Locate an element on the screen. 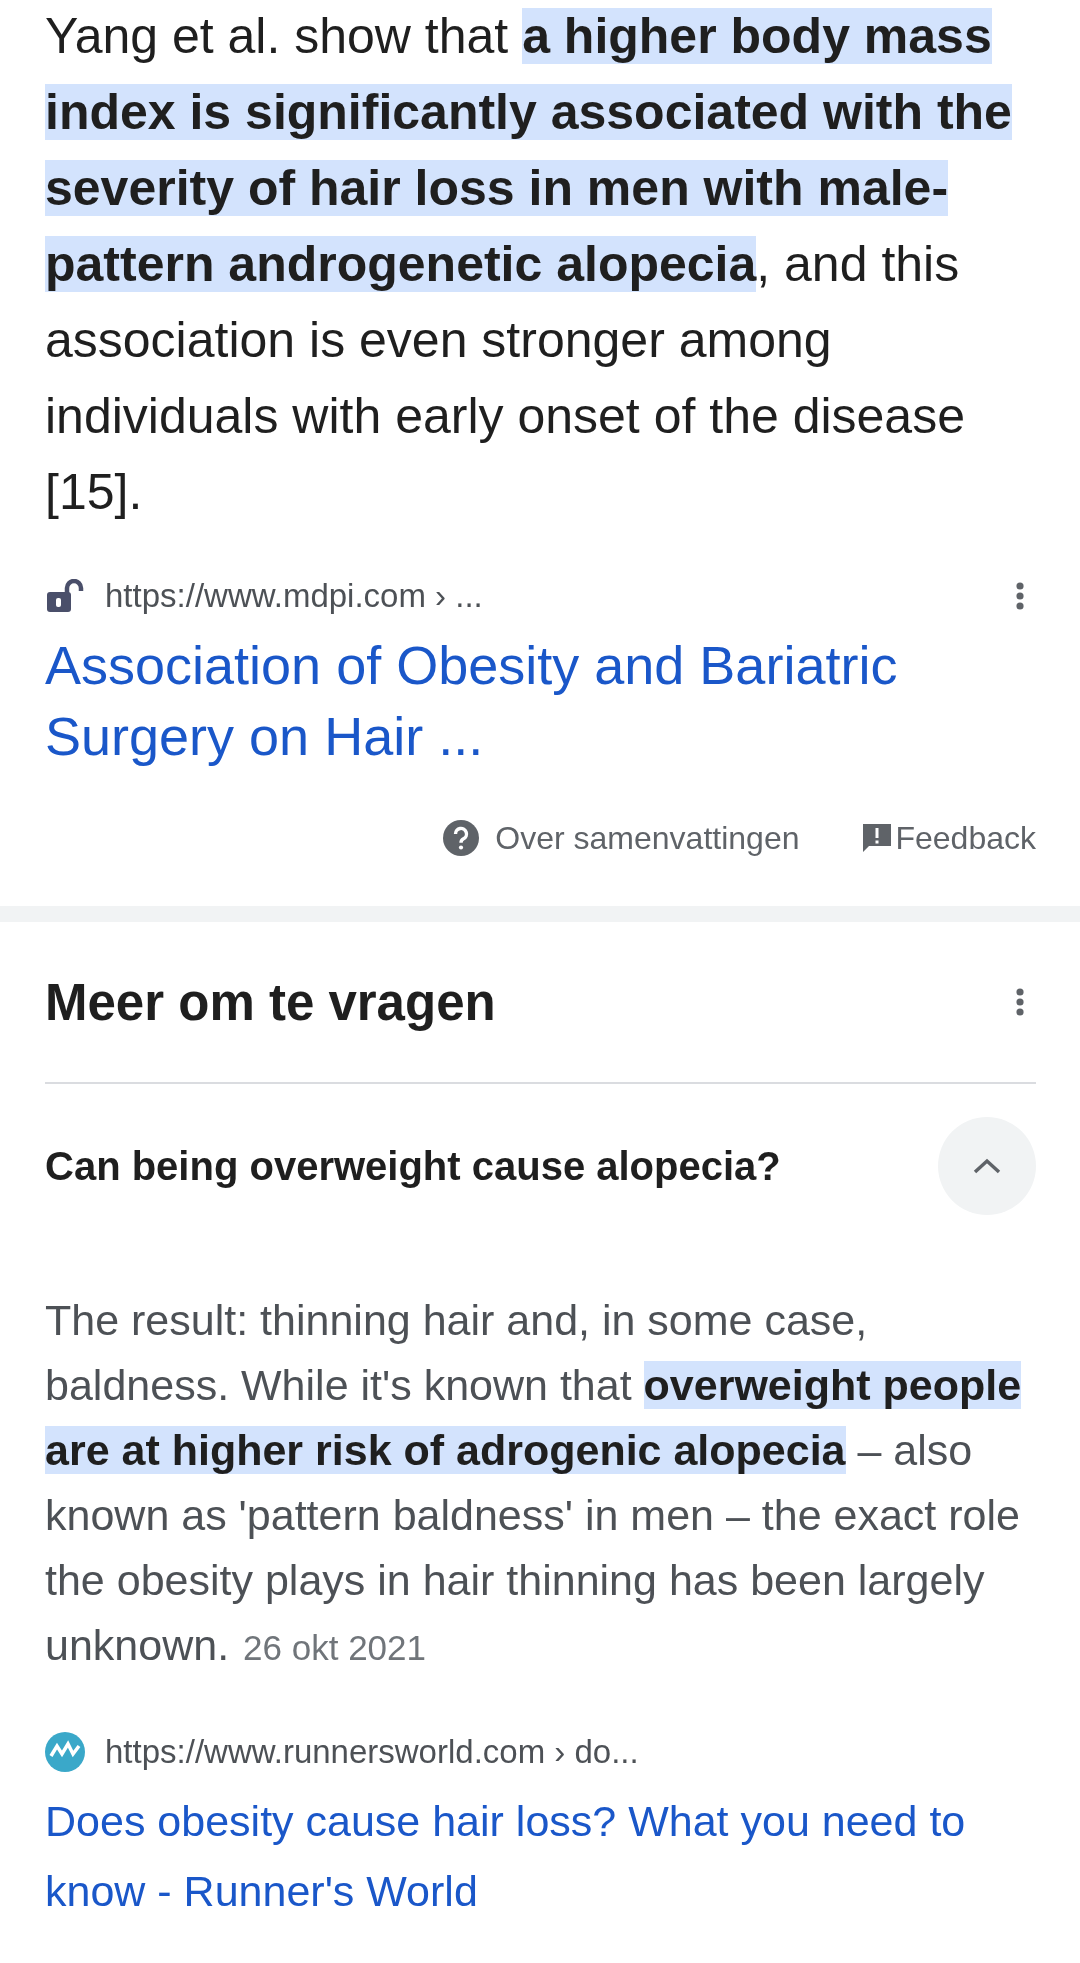 The height and width of the screenshot is (1963, 1080). chevron-up-icon is located at coordinates (987, 1166).